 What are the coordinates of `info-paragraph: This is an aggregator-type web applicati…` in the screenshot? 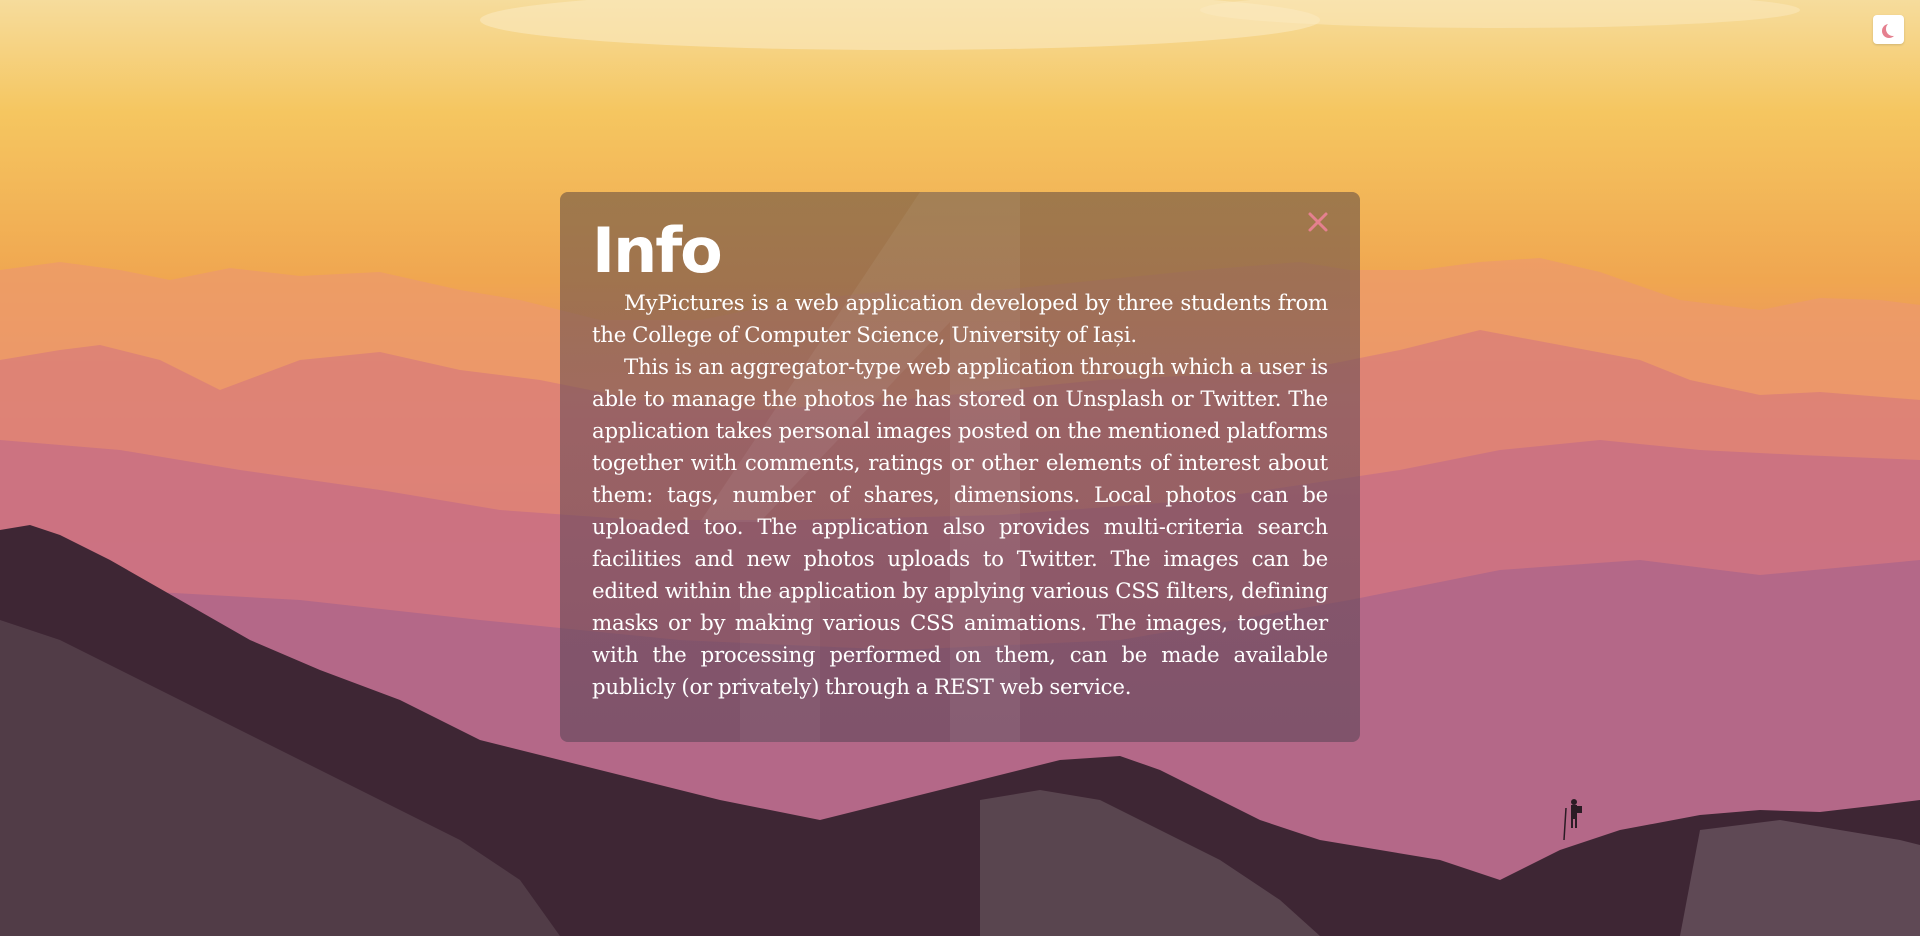 It's located at (960, 527).